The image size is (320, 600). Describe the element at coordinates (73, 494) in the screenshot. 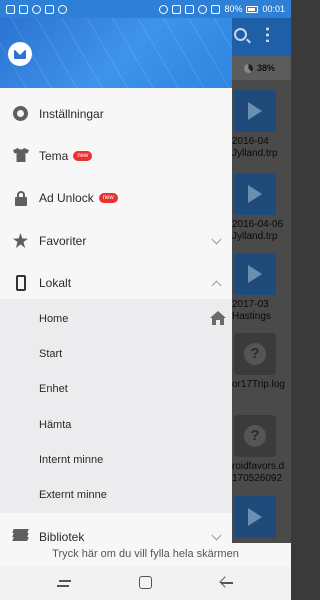

I see `submenu-item-label: Externt minne` at that location.